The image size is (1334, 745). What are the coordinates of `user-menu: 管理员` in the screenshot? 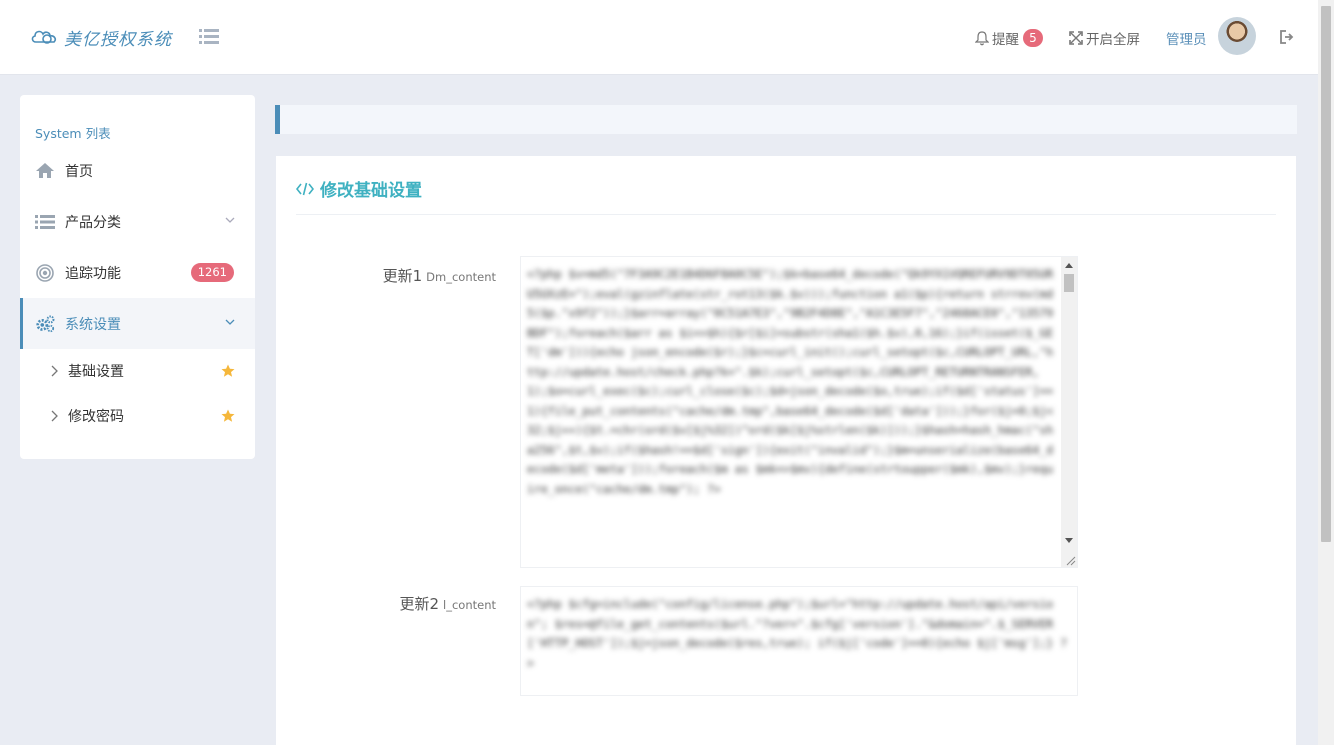 It's located at (1186, 38).